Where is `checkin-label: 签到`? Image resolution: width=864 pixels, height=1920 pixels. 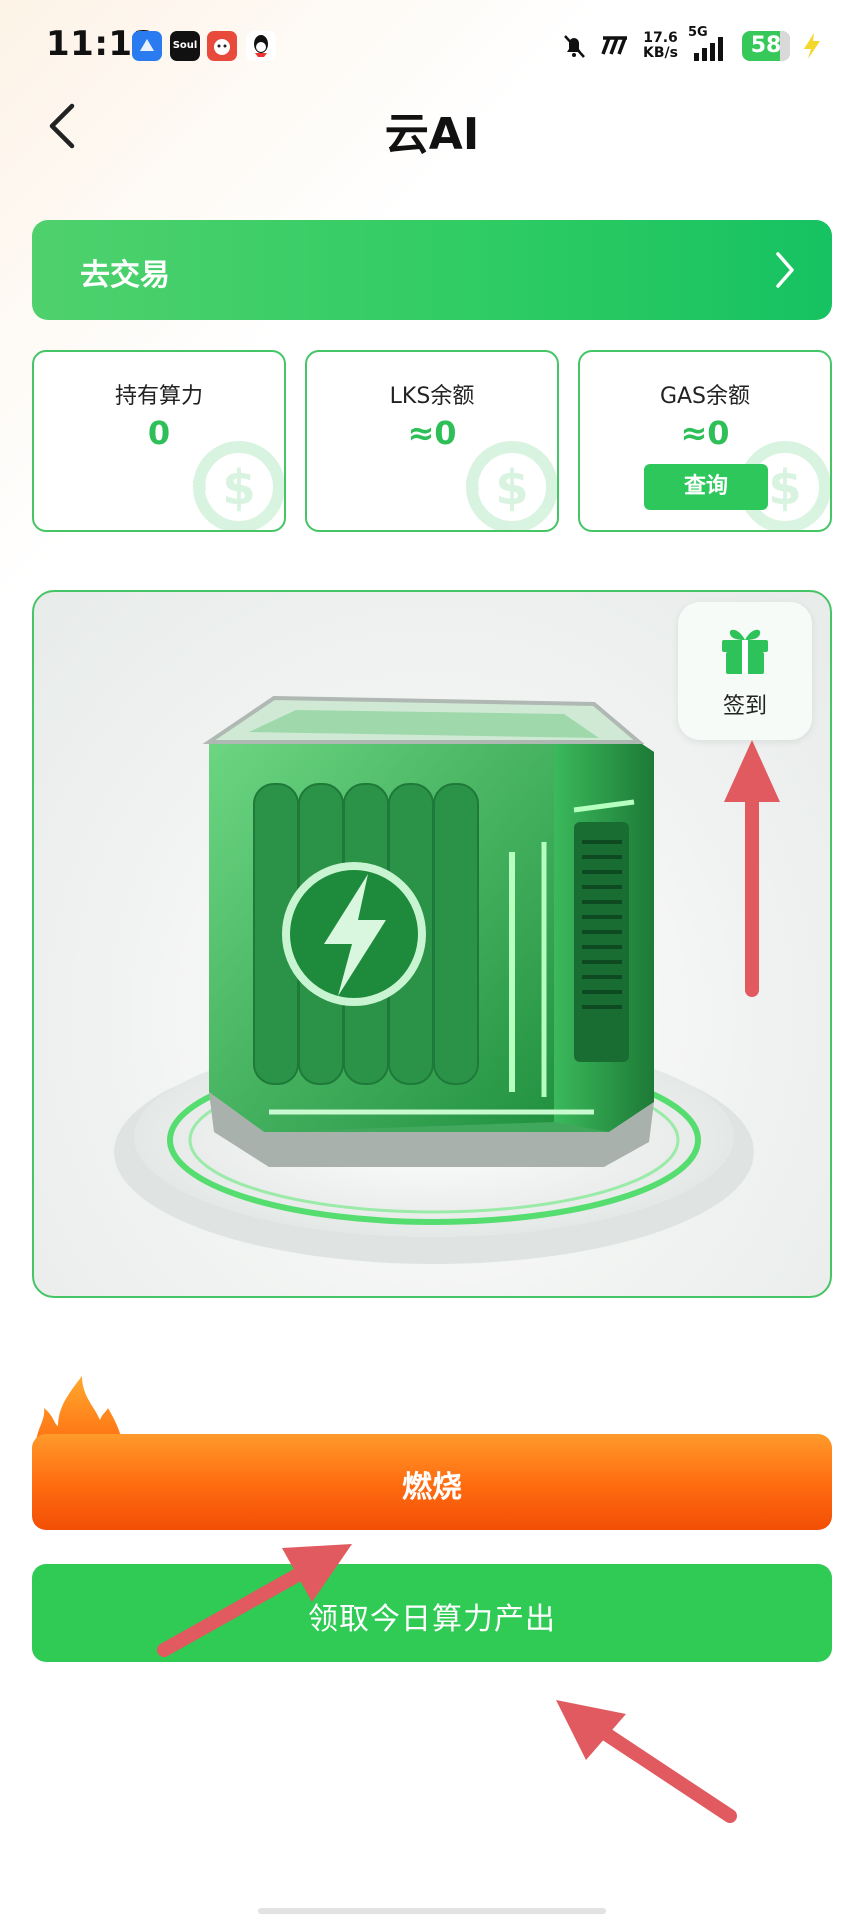
checkin-label: 签到 is located at coordinates (744, 706).